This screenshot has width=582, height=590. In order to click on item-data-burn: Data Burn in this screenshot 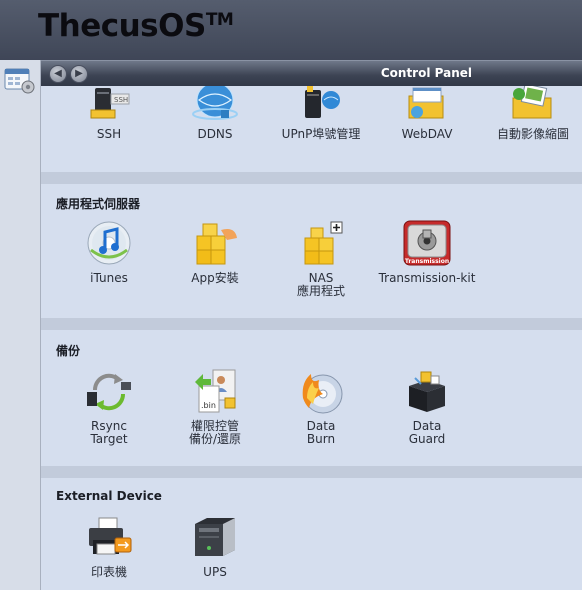, I will do `click(321, 407)`.